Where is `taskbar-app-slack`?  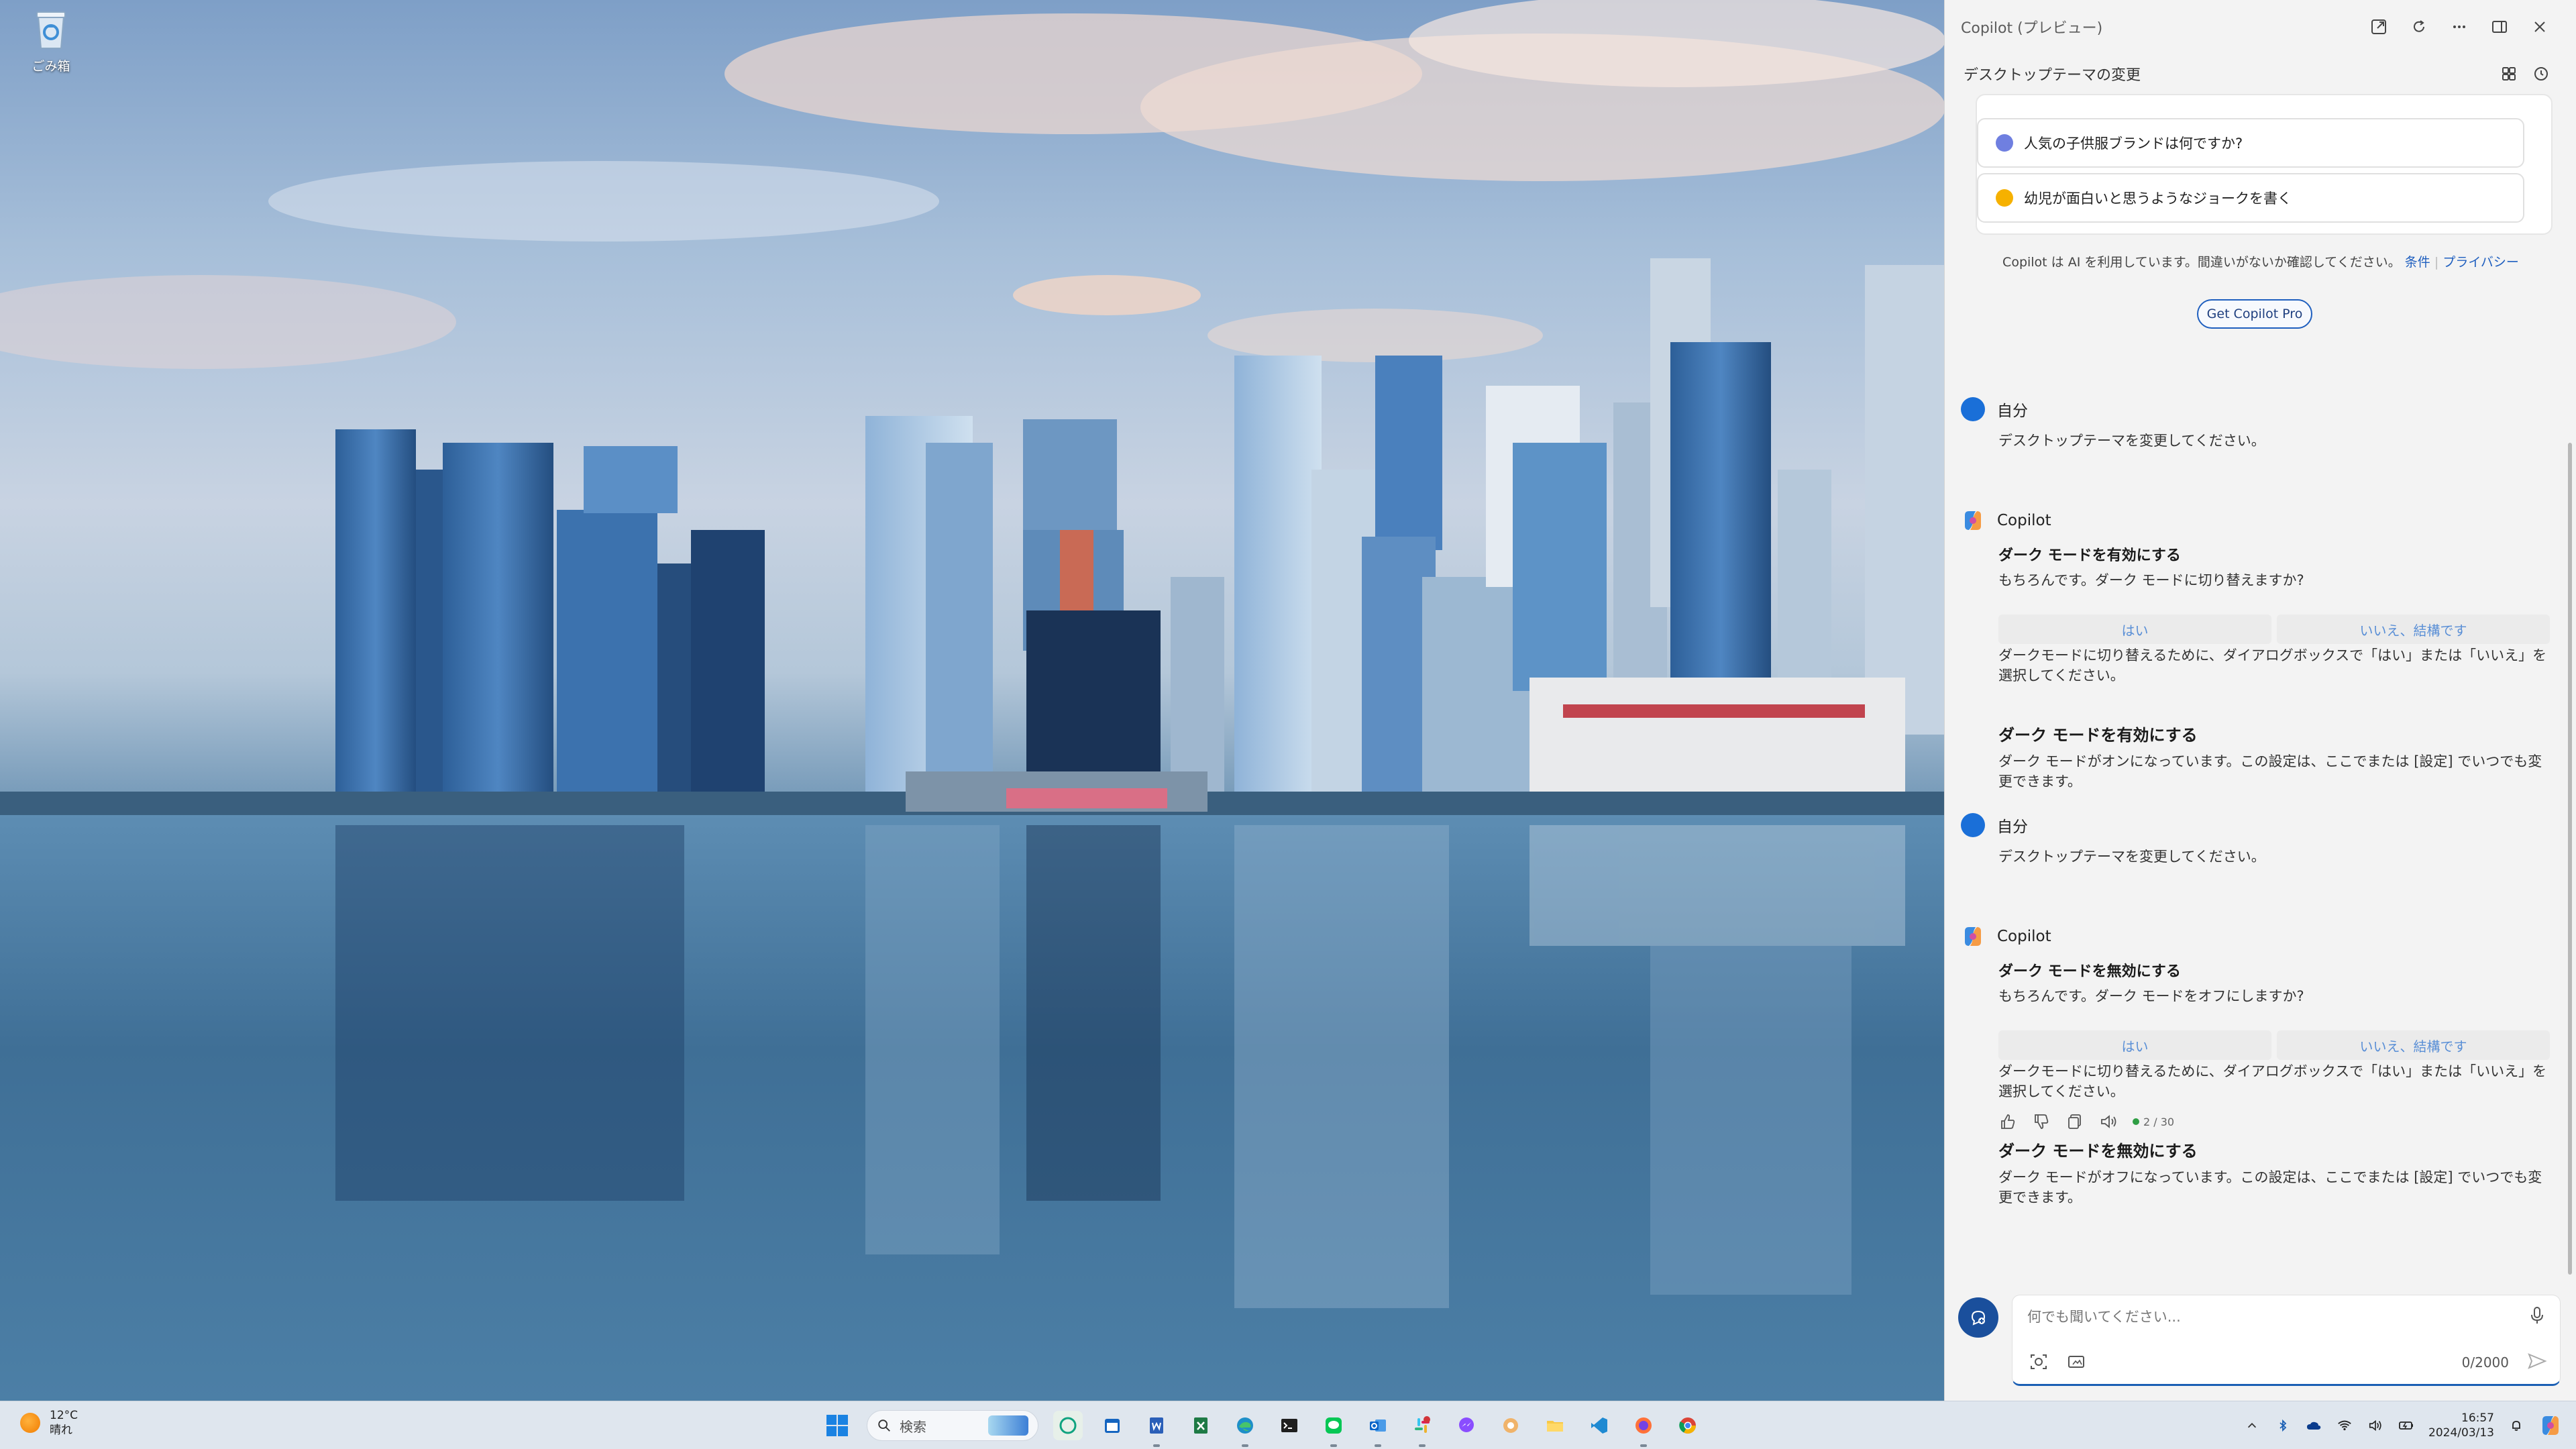 taskbar-app-slack is located at coordinates (1422, 1429).